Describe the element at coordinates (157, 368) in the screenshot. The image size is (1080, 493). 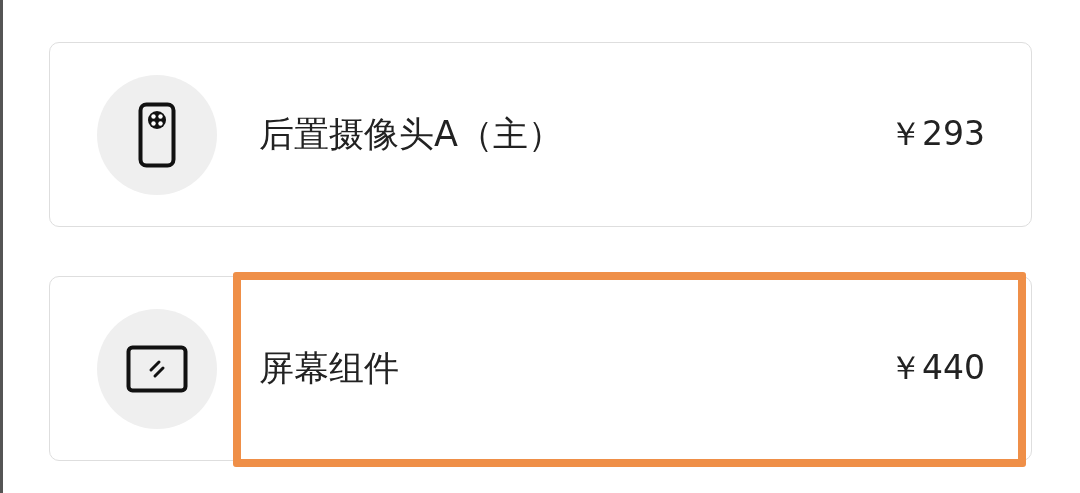
I see `screen-icon` at that location.